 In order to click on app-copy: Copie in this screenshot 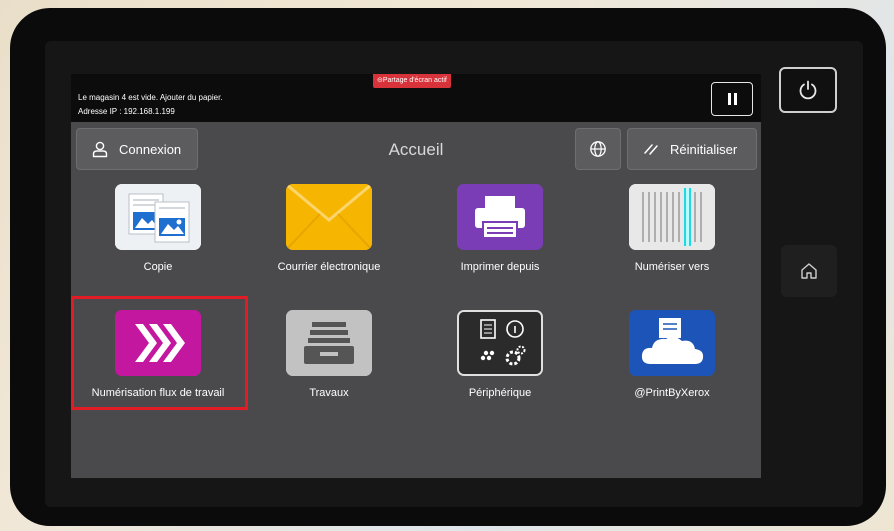, I will do `click(153, 244)`.